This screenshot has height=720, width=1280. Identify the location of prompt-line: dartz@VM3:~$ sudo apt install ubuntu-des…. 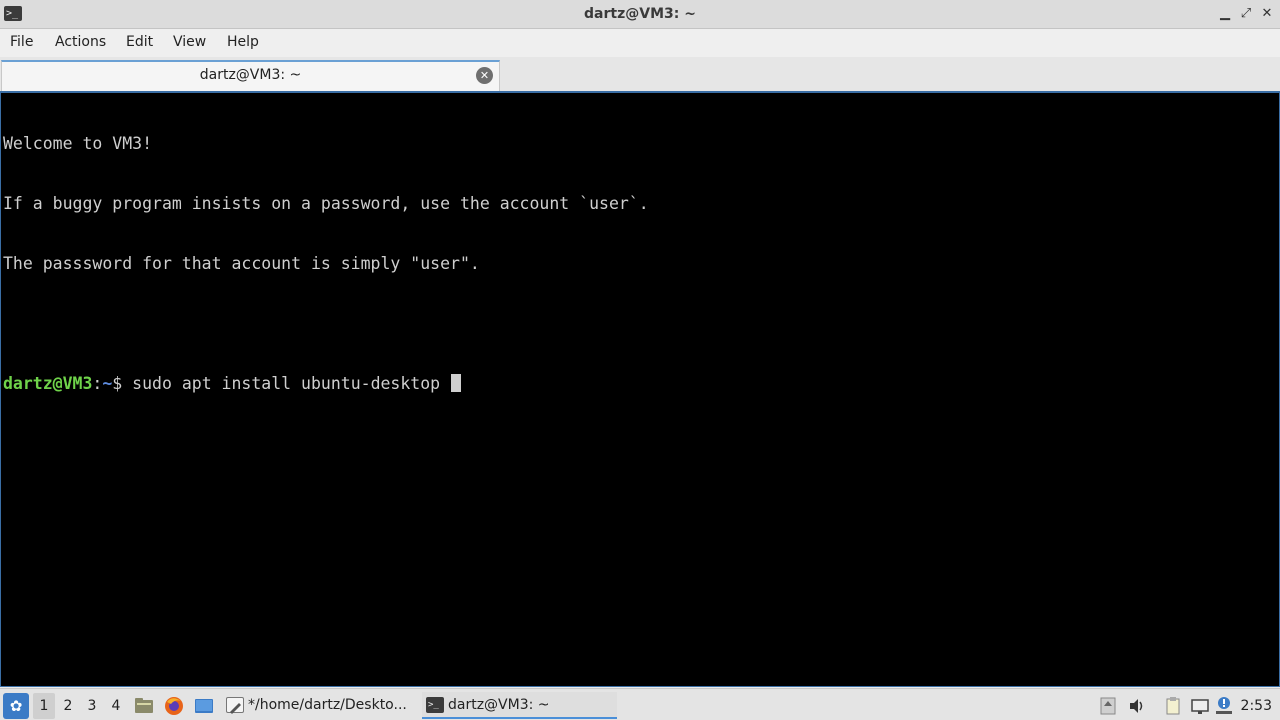
(326, 384).